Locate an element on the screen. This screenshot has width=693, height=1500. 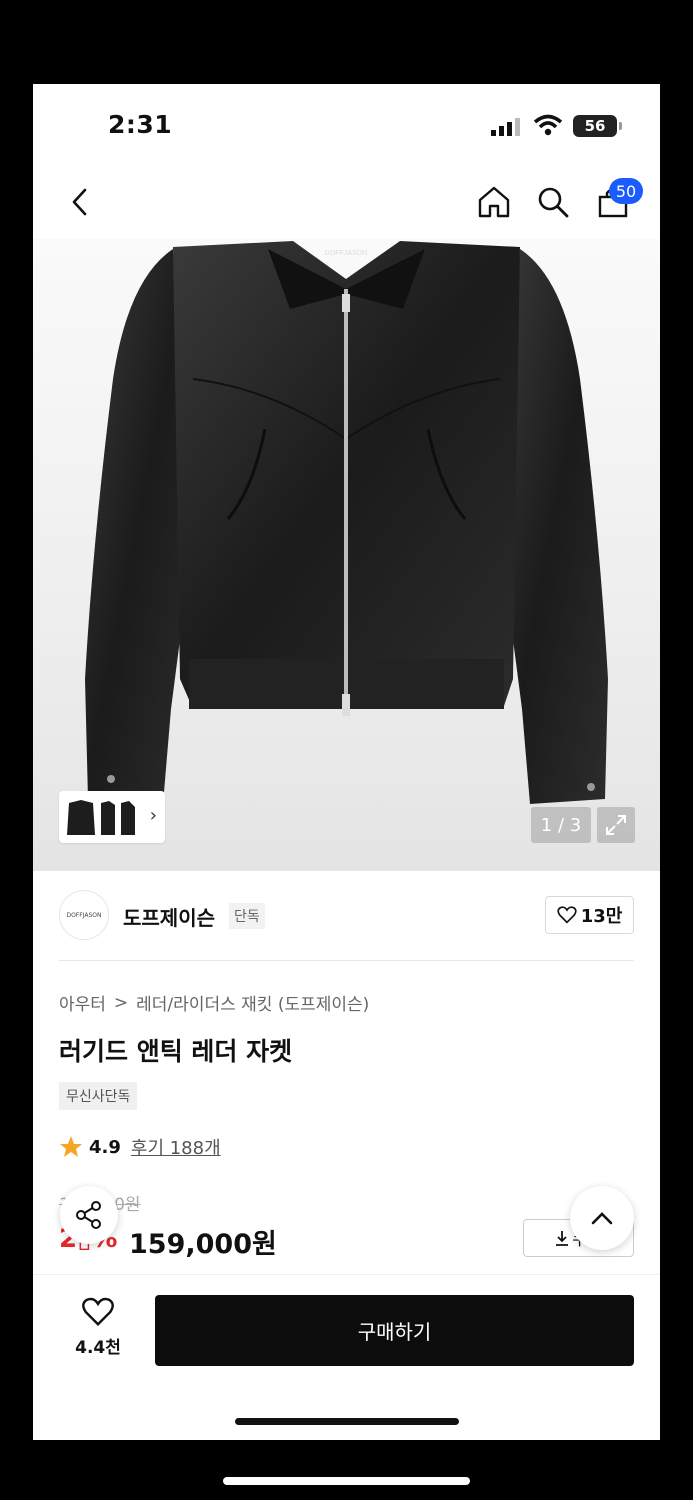
image-counter: 1 / 3 is located at coordinates (561, 825).